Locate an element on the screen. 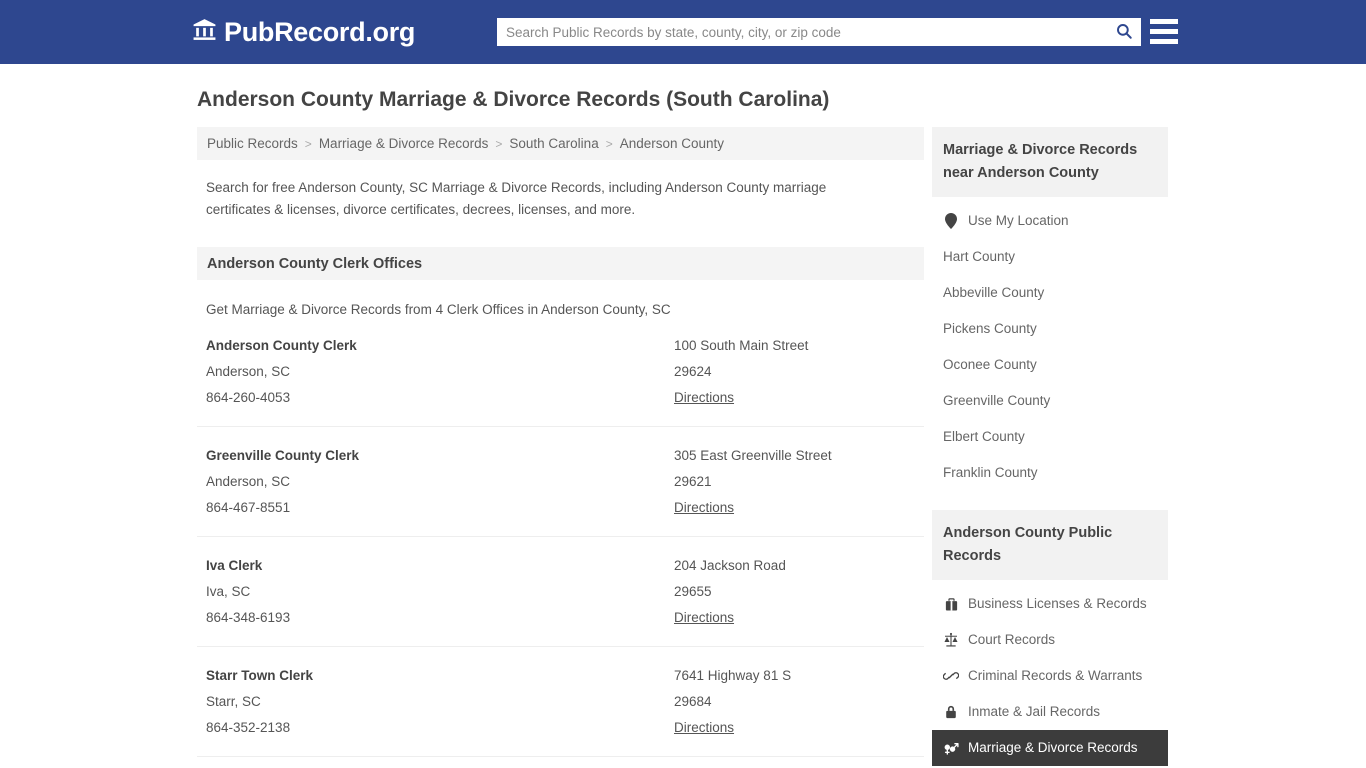 The width and height of the screenshot is (1366, 768). sidebar-item-pickens-county: Pickens County is located at coordinates (1050, 329).